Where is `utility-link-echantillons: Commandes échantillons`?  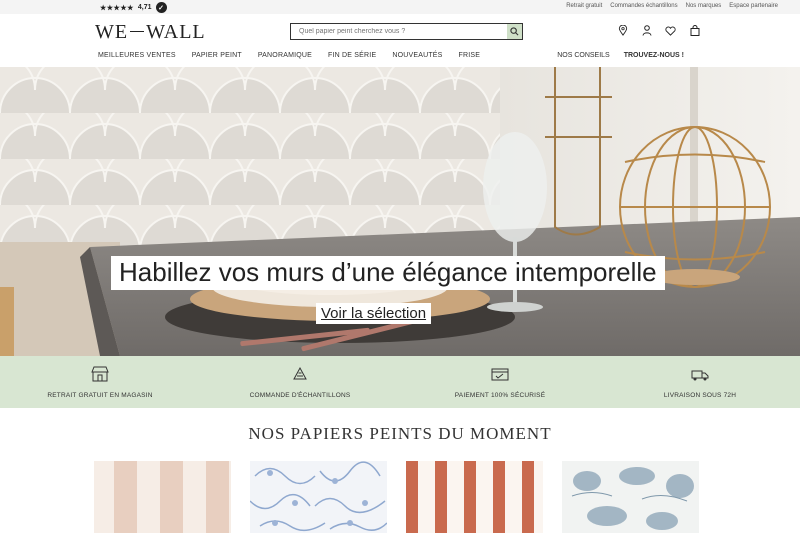
utility-link-echantillons: Commandes échantillons is located at coordinates (643, 6).